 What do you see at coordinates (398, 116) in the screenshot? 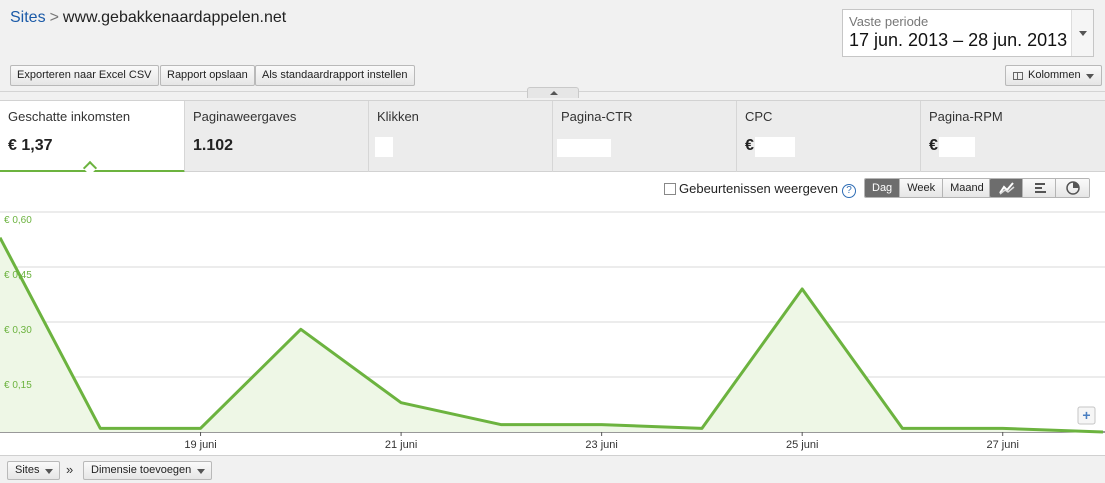
I see `metric-label: Klikken` at bounding box center [398, 116].